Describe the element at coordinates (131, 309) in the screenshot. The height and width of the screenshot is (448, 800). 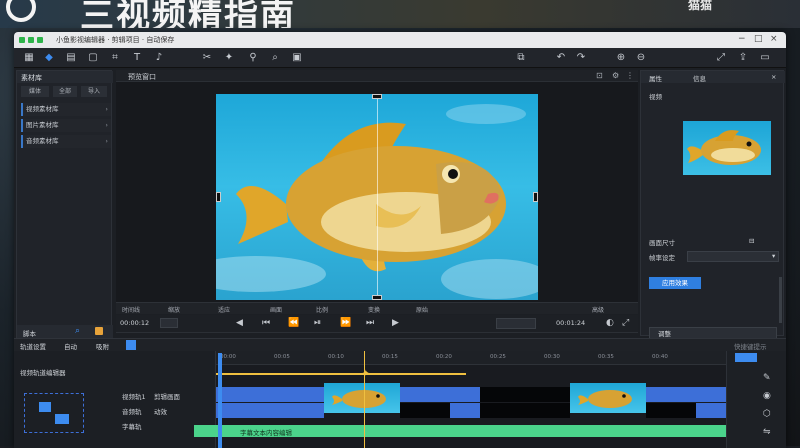
I see `option-timeline: 时间线` at that location.